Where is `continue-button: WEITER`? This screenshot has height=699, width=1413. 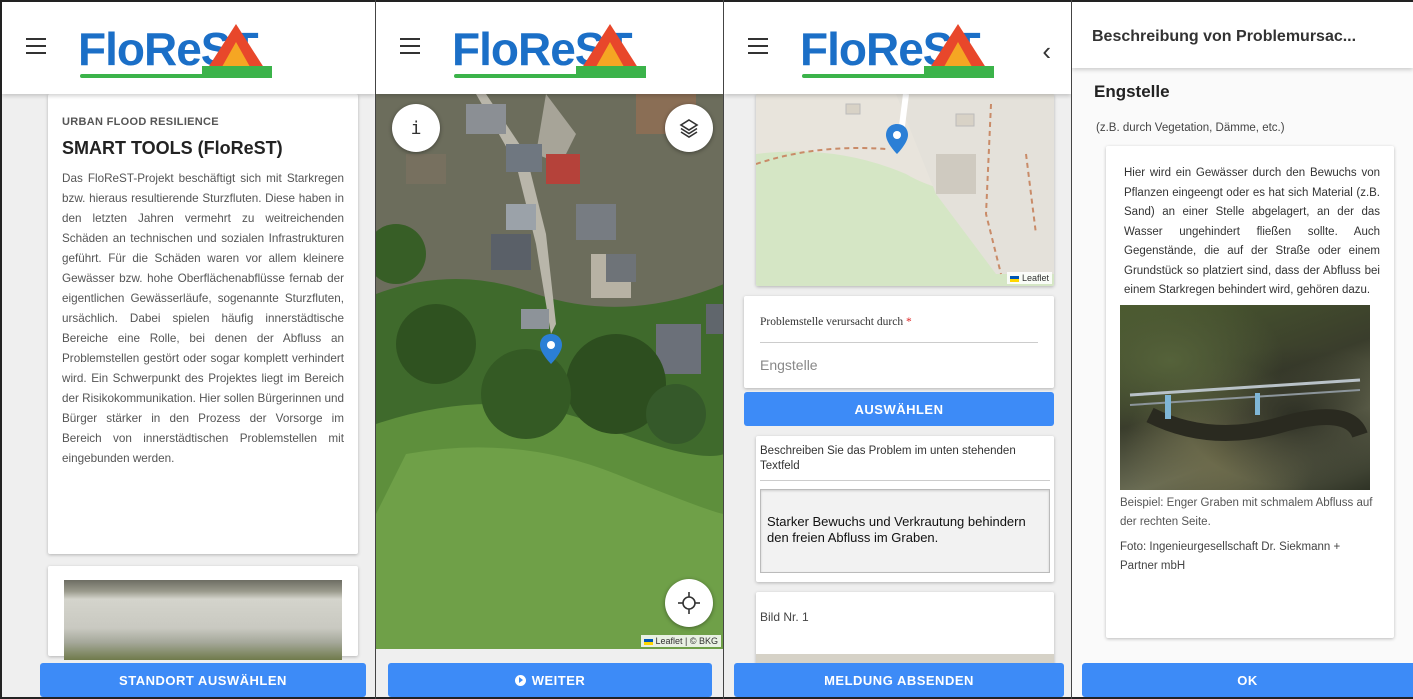 continue-button: WEITER is located at coordinates (550, 680).